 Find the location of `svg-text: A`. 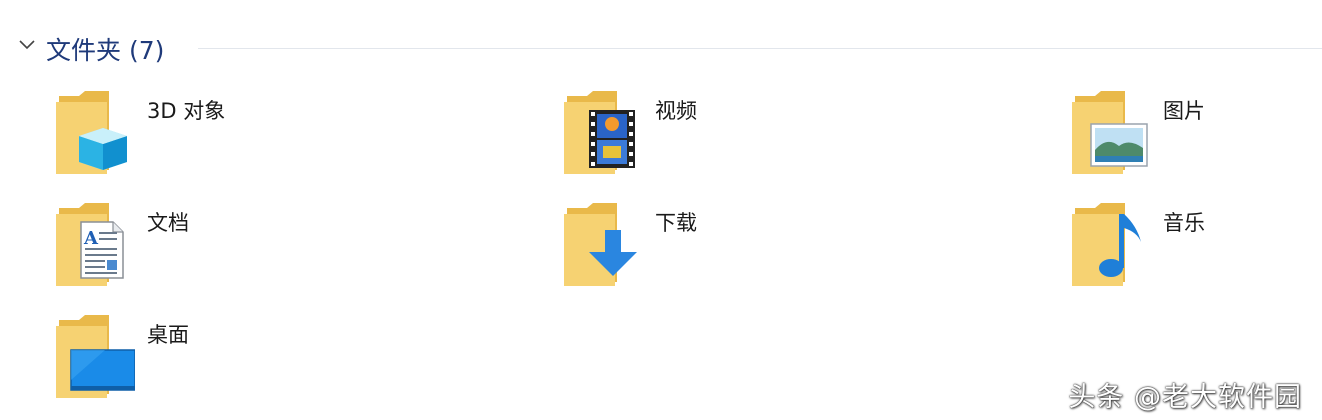

svg-text: A is located at coordinates (91, 238).